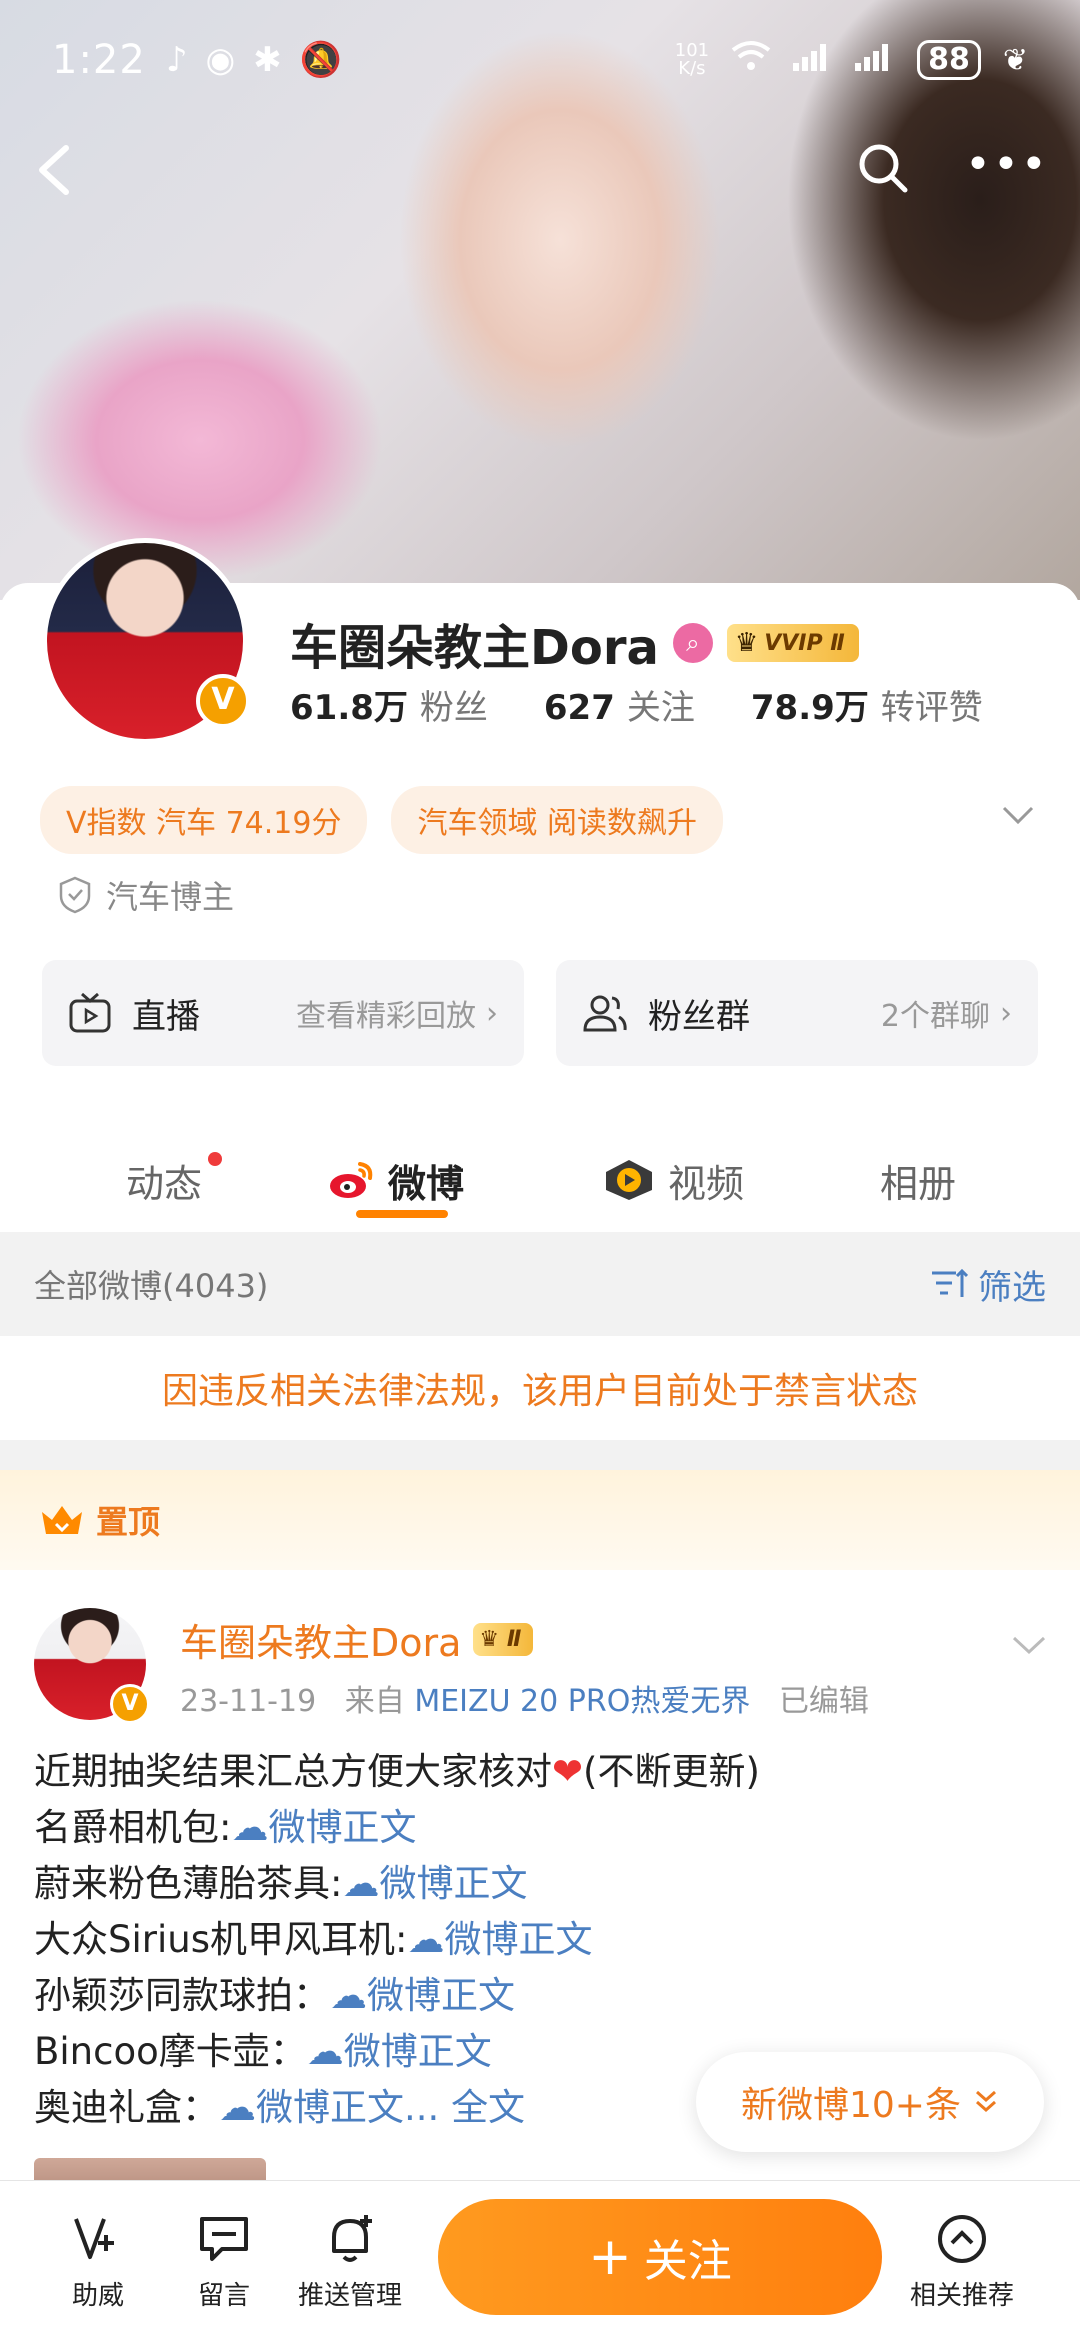 This screenshot has height=2331, width=1080. I want to click on back-arrow-icon, so click(54, 170).